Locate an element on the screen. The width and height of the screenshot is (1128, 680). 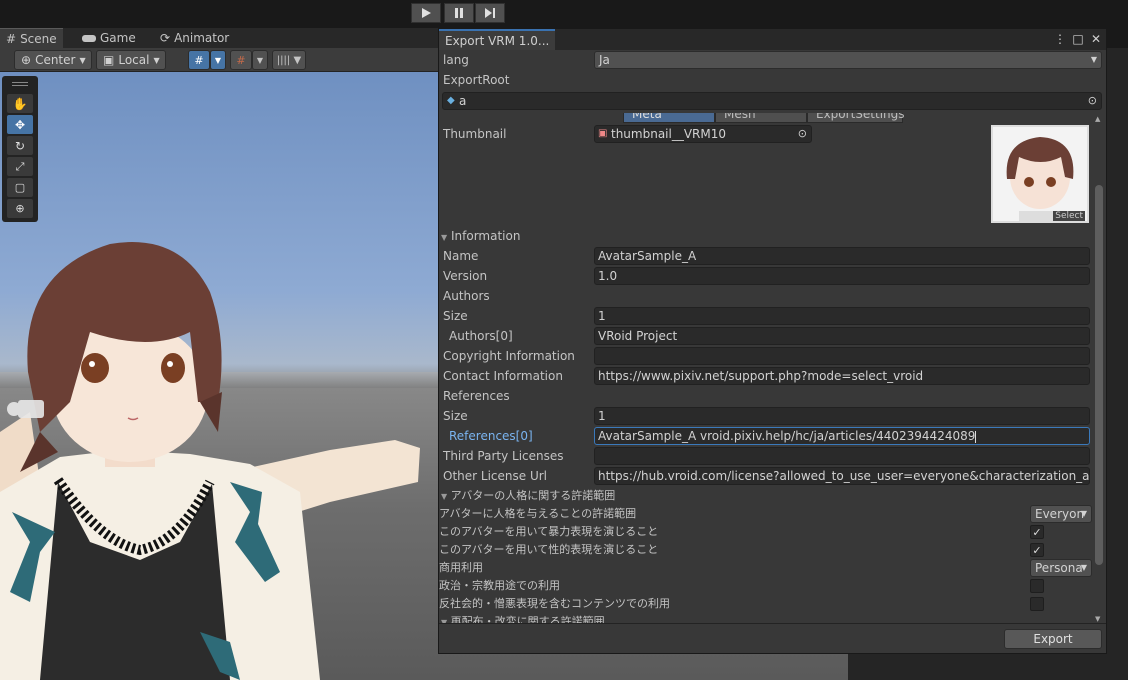
third-party-field is located at coordinates (842, 456).